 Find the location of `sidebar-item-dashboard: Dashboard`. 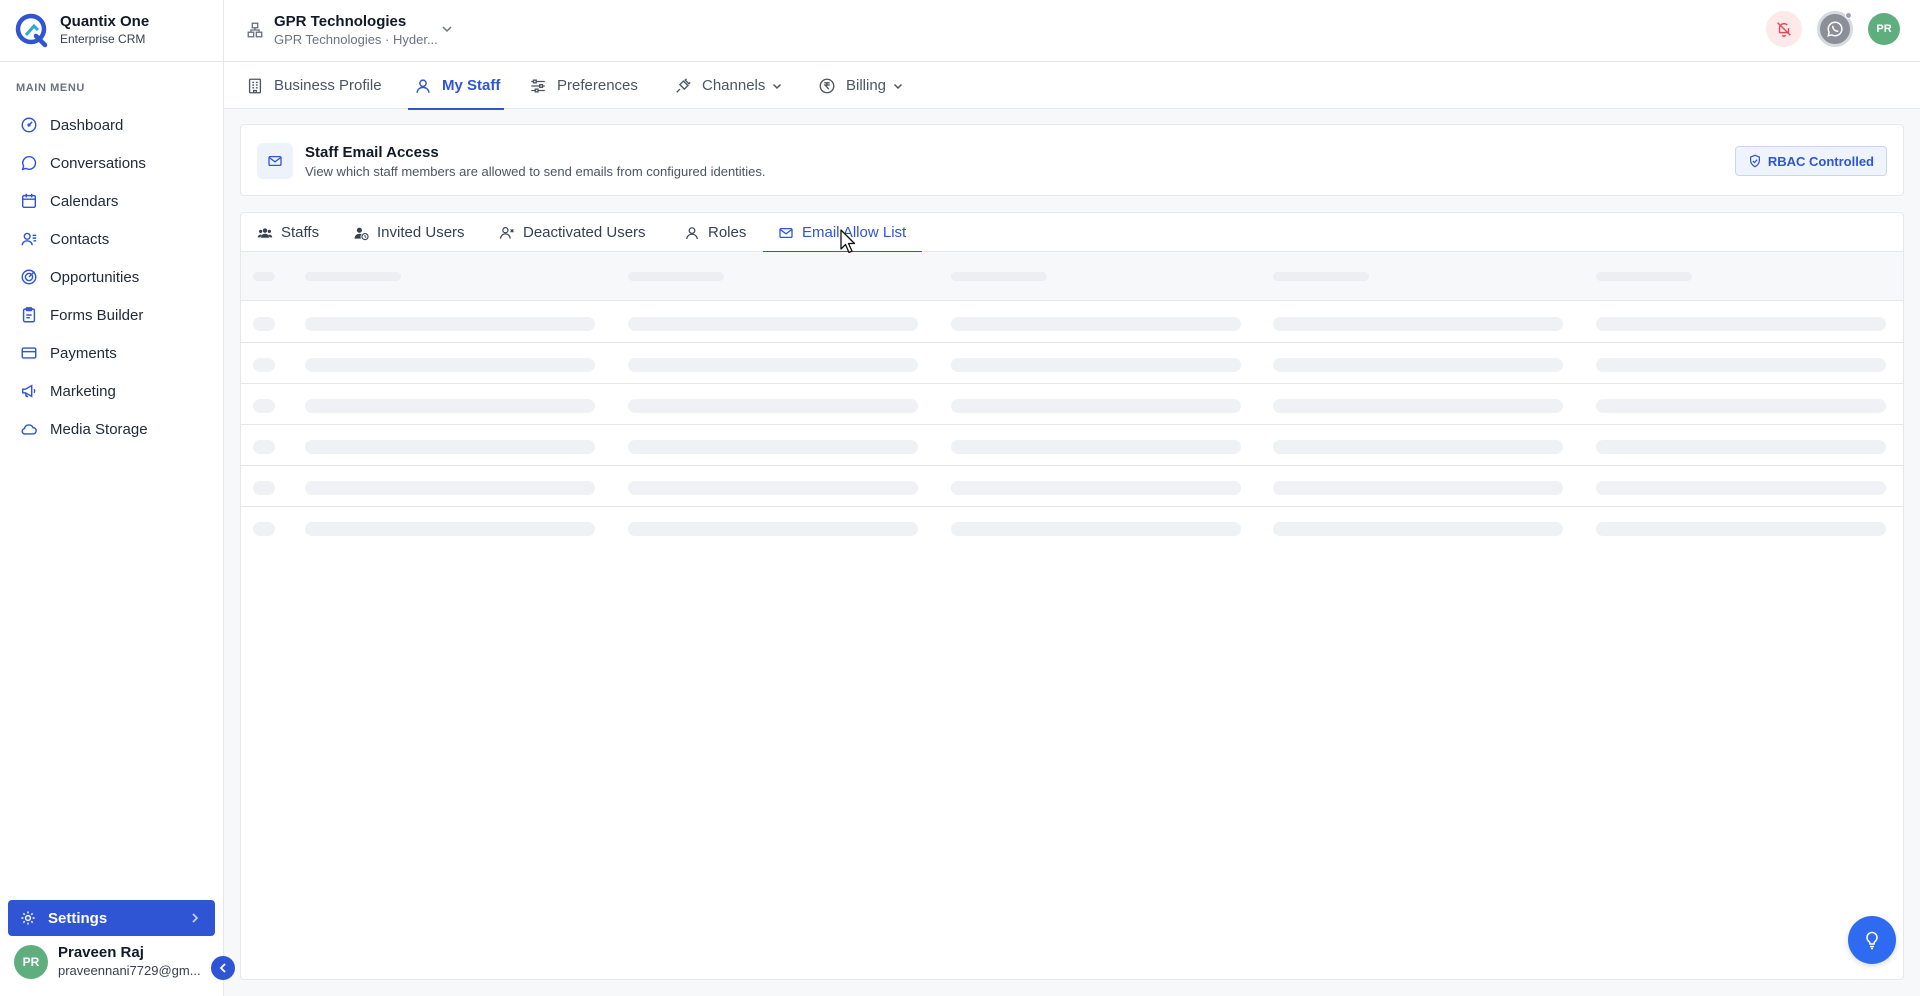

sidebar-item-dashboard: Dashboard is located at coordinates (112, 125).